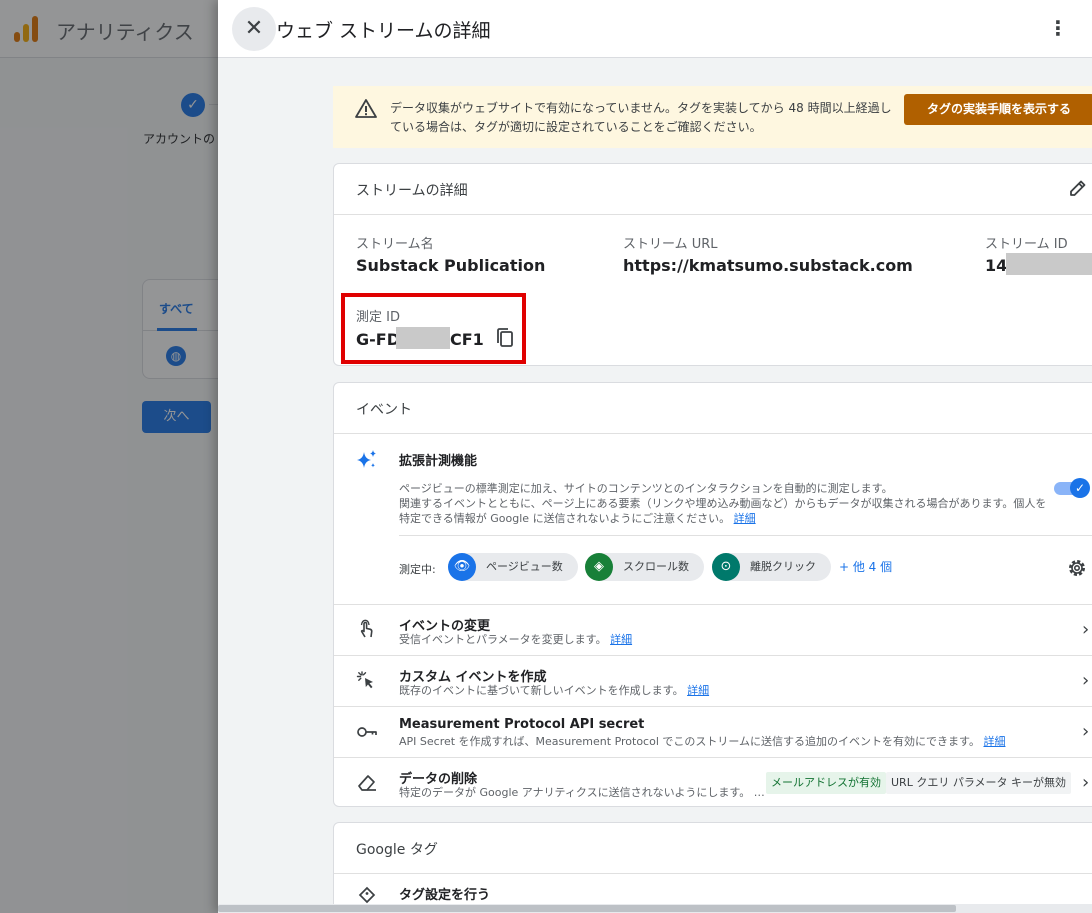 This screenshot has width=1092, height=913. Describe the element at coordinates (826, 783) in the screenshot. I see `email-enabled-badge: メールアドレスが有効` at that location.